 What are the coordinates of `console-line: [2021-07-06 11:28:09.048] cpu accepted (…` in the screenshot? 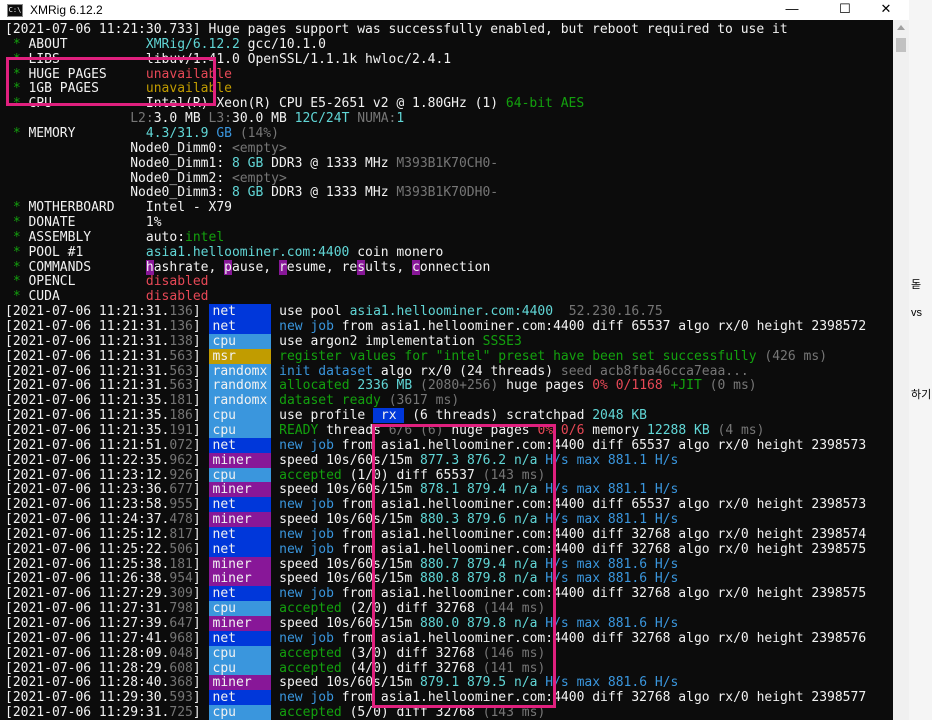 It's located at (275, 653).